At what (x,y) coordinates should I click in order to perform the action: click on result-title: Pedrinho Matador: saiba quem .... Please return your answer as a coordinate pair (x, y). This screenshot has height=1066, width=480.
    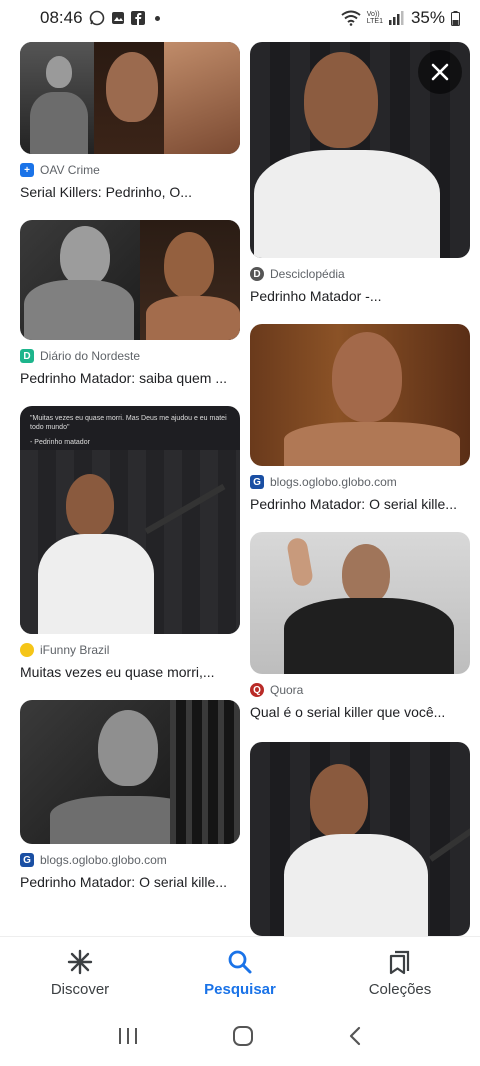
    Looking at the image, I should click on (130, 378).